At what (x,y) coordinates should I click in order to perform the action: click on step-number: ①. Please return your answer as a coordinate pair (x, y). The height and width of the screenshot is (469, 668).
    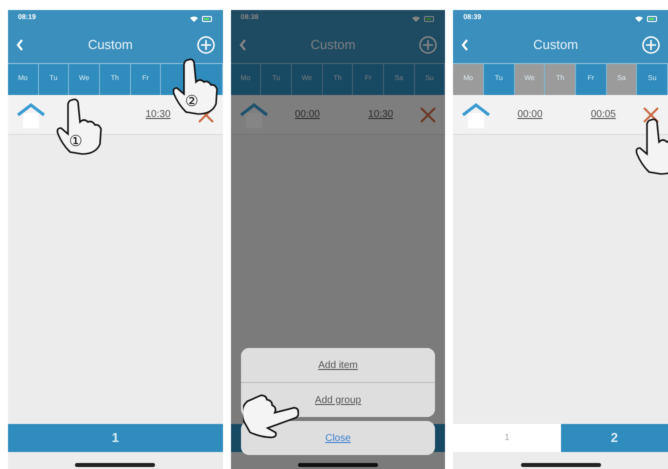
    Looking at the image, I should click on (75, 141).